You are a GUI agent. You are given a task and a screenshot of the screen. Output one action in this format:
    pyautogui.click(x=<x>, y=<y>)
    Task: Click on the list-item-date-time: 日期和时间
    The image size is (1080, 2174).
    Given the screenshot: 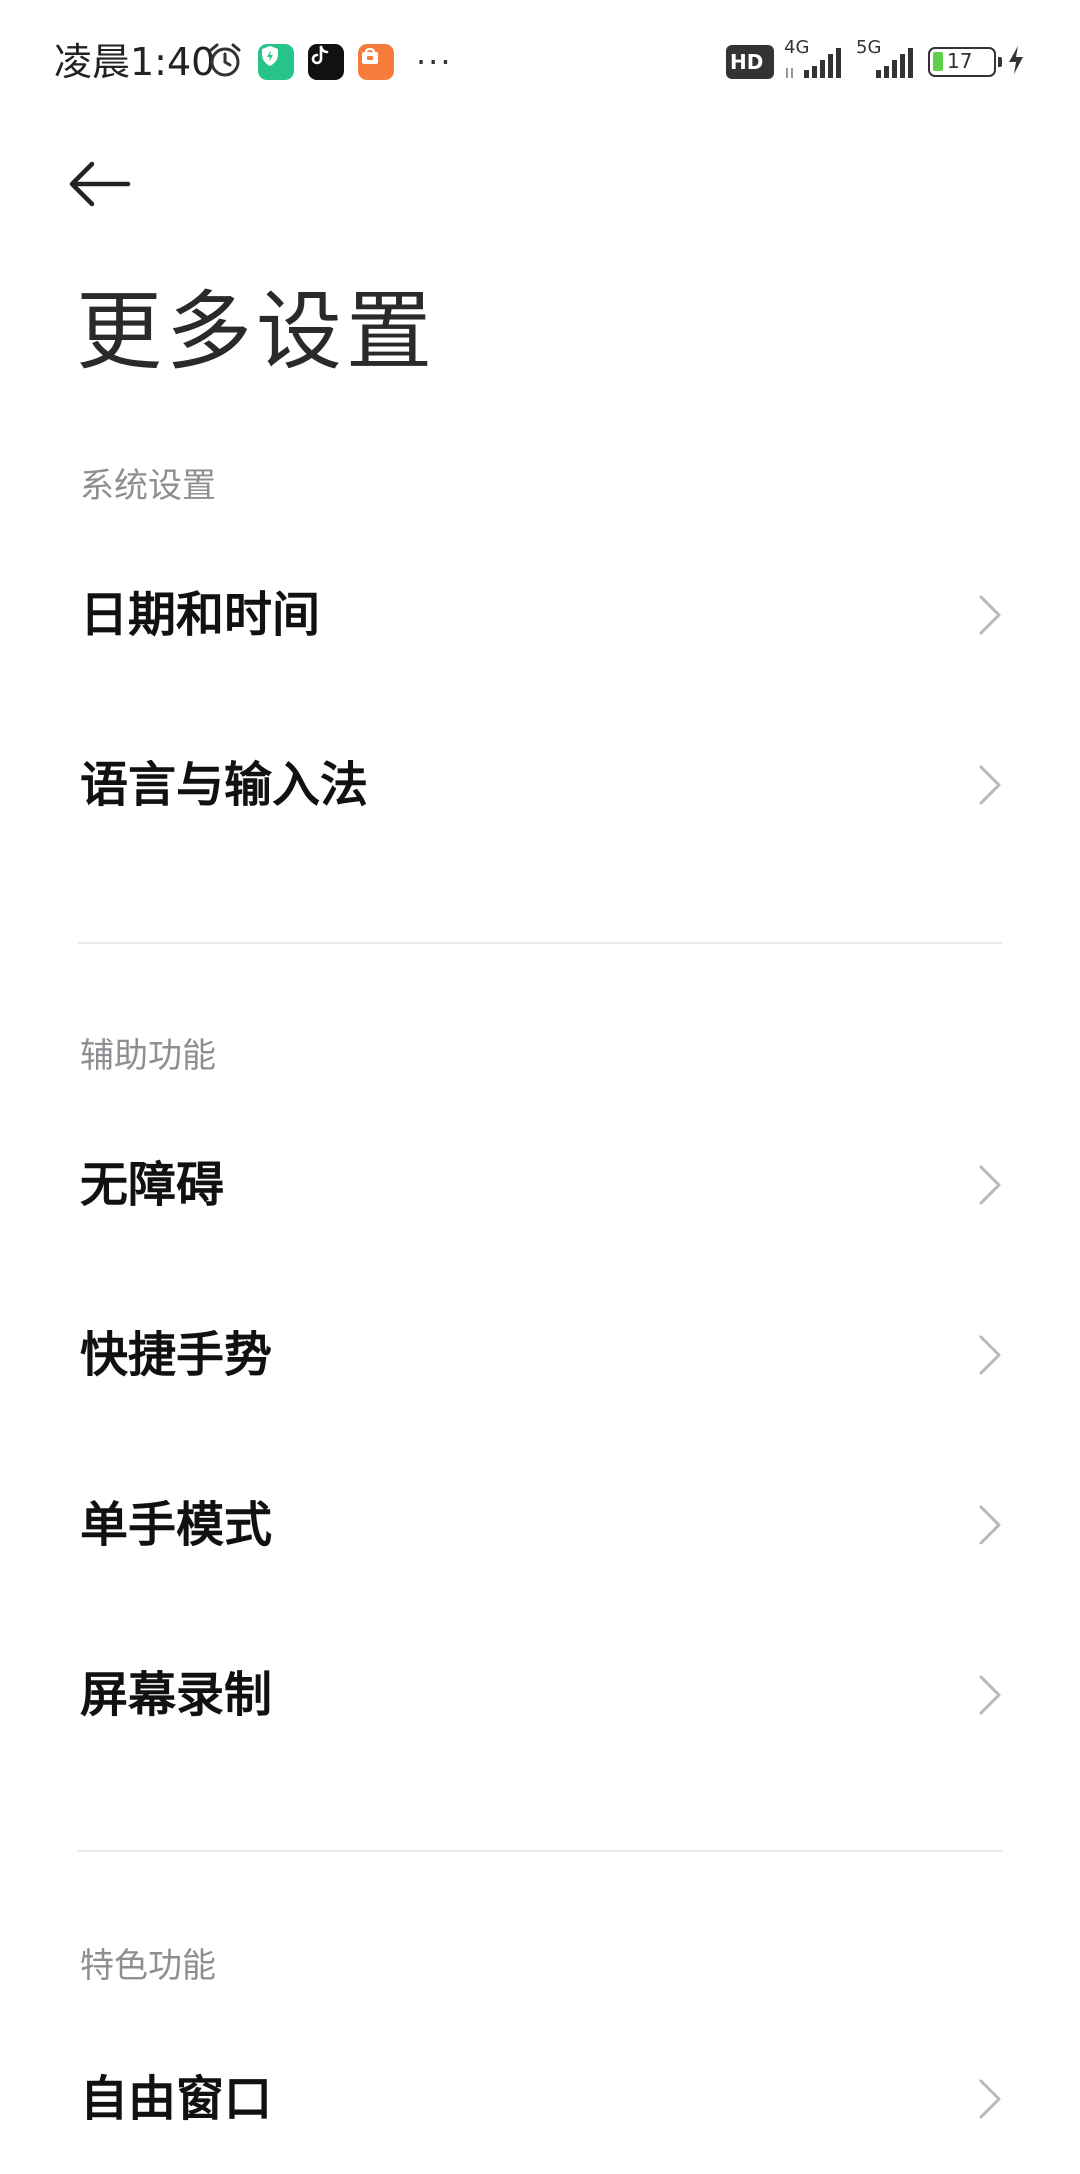 What is the action you would take?
    pyautogui.click(x=540, y=615)
    